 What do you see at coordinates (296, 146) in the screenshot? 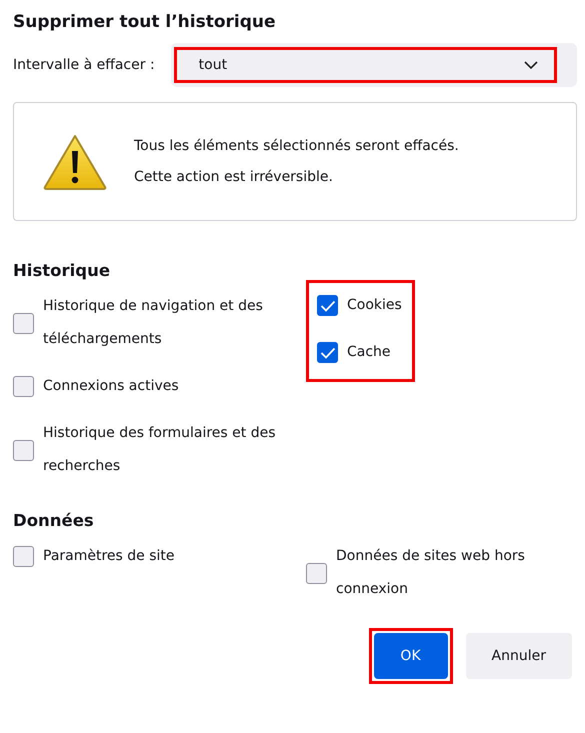
I see `warning-text: Tous les éléments sélectionnés seront effacés.` at bounding box center [296, 146].